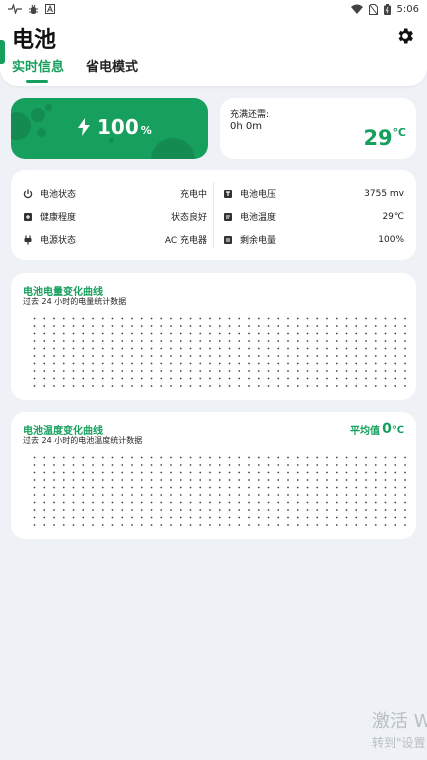 This screenshot has width=427, height=760. I want to click on temperature-chart-subtitle: 过去 24 小时的电池温度统计数据, so click(83, 440).